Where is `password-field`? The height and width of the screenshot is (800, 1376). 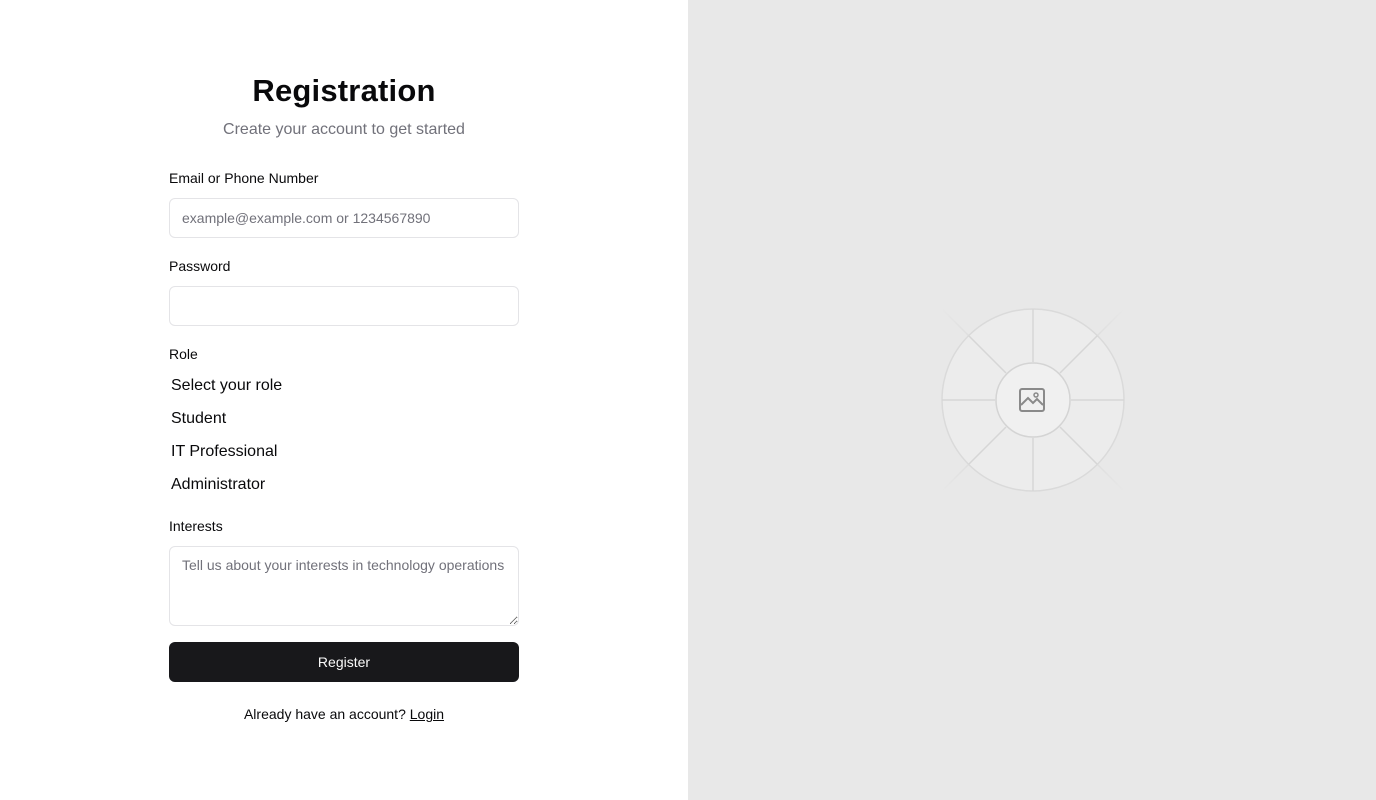
password-field is located at coordinates (344, 306).